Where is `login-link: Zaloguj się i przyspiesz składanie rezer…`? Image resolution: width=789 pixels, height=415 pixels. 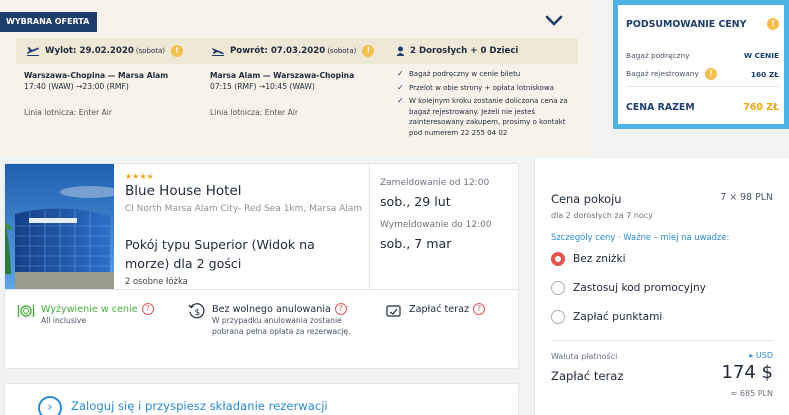
login-link: Zaloguj się i przyspiesz składanie rezer… is located at coordinates (199, 406).